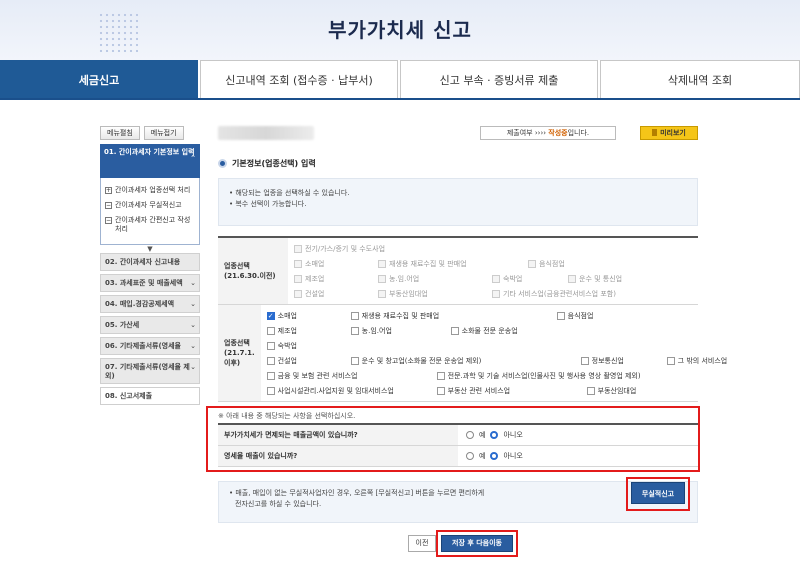 Image resolution: width=800 pixels, height=568 pixels. Describe the element at coordinates (530, 279) in the screenshot. I see `old-business-checkbox: 숙박업` at that location.